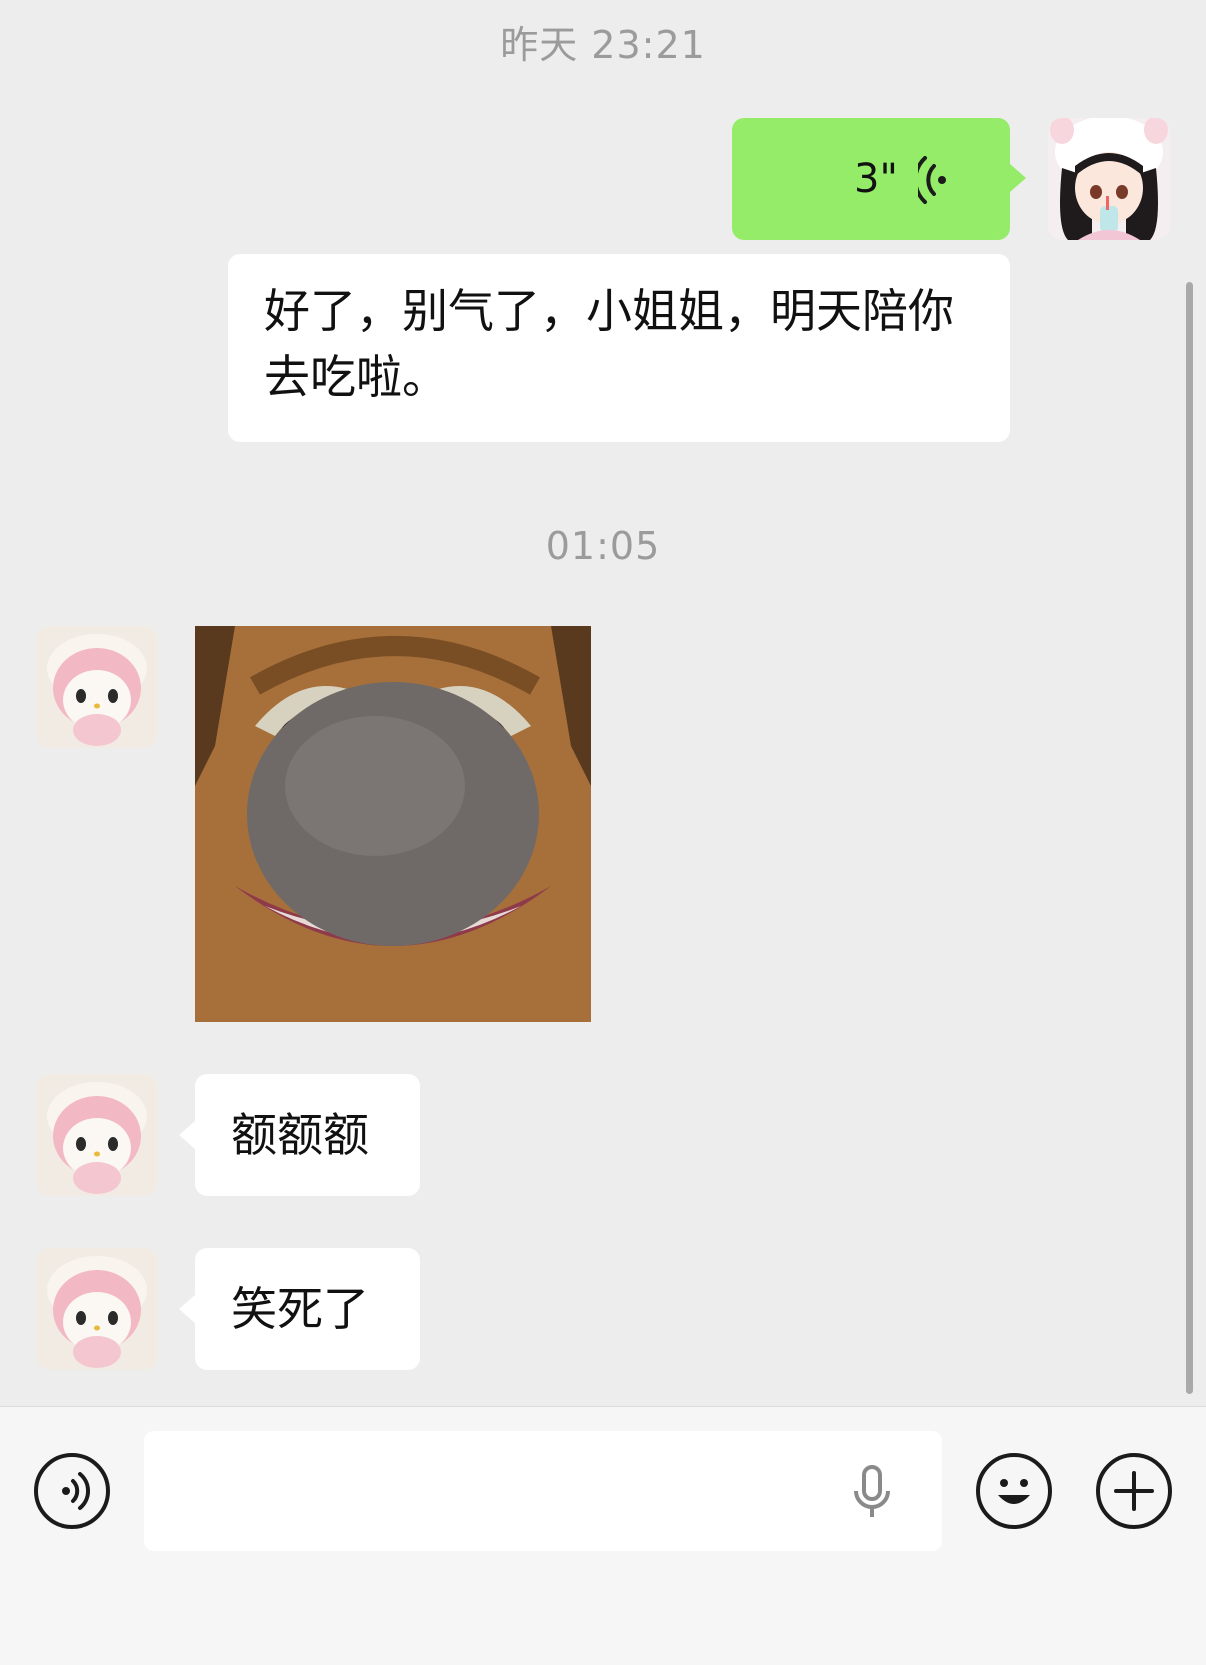 Image resolution: width=1206 pixels, height=1665 pixels. Describe the element at coordinates (543, 1491) in the screenshot. I see `message-input` at that location.